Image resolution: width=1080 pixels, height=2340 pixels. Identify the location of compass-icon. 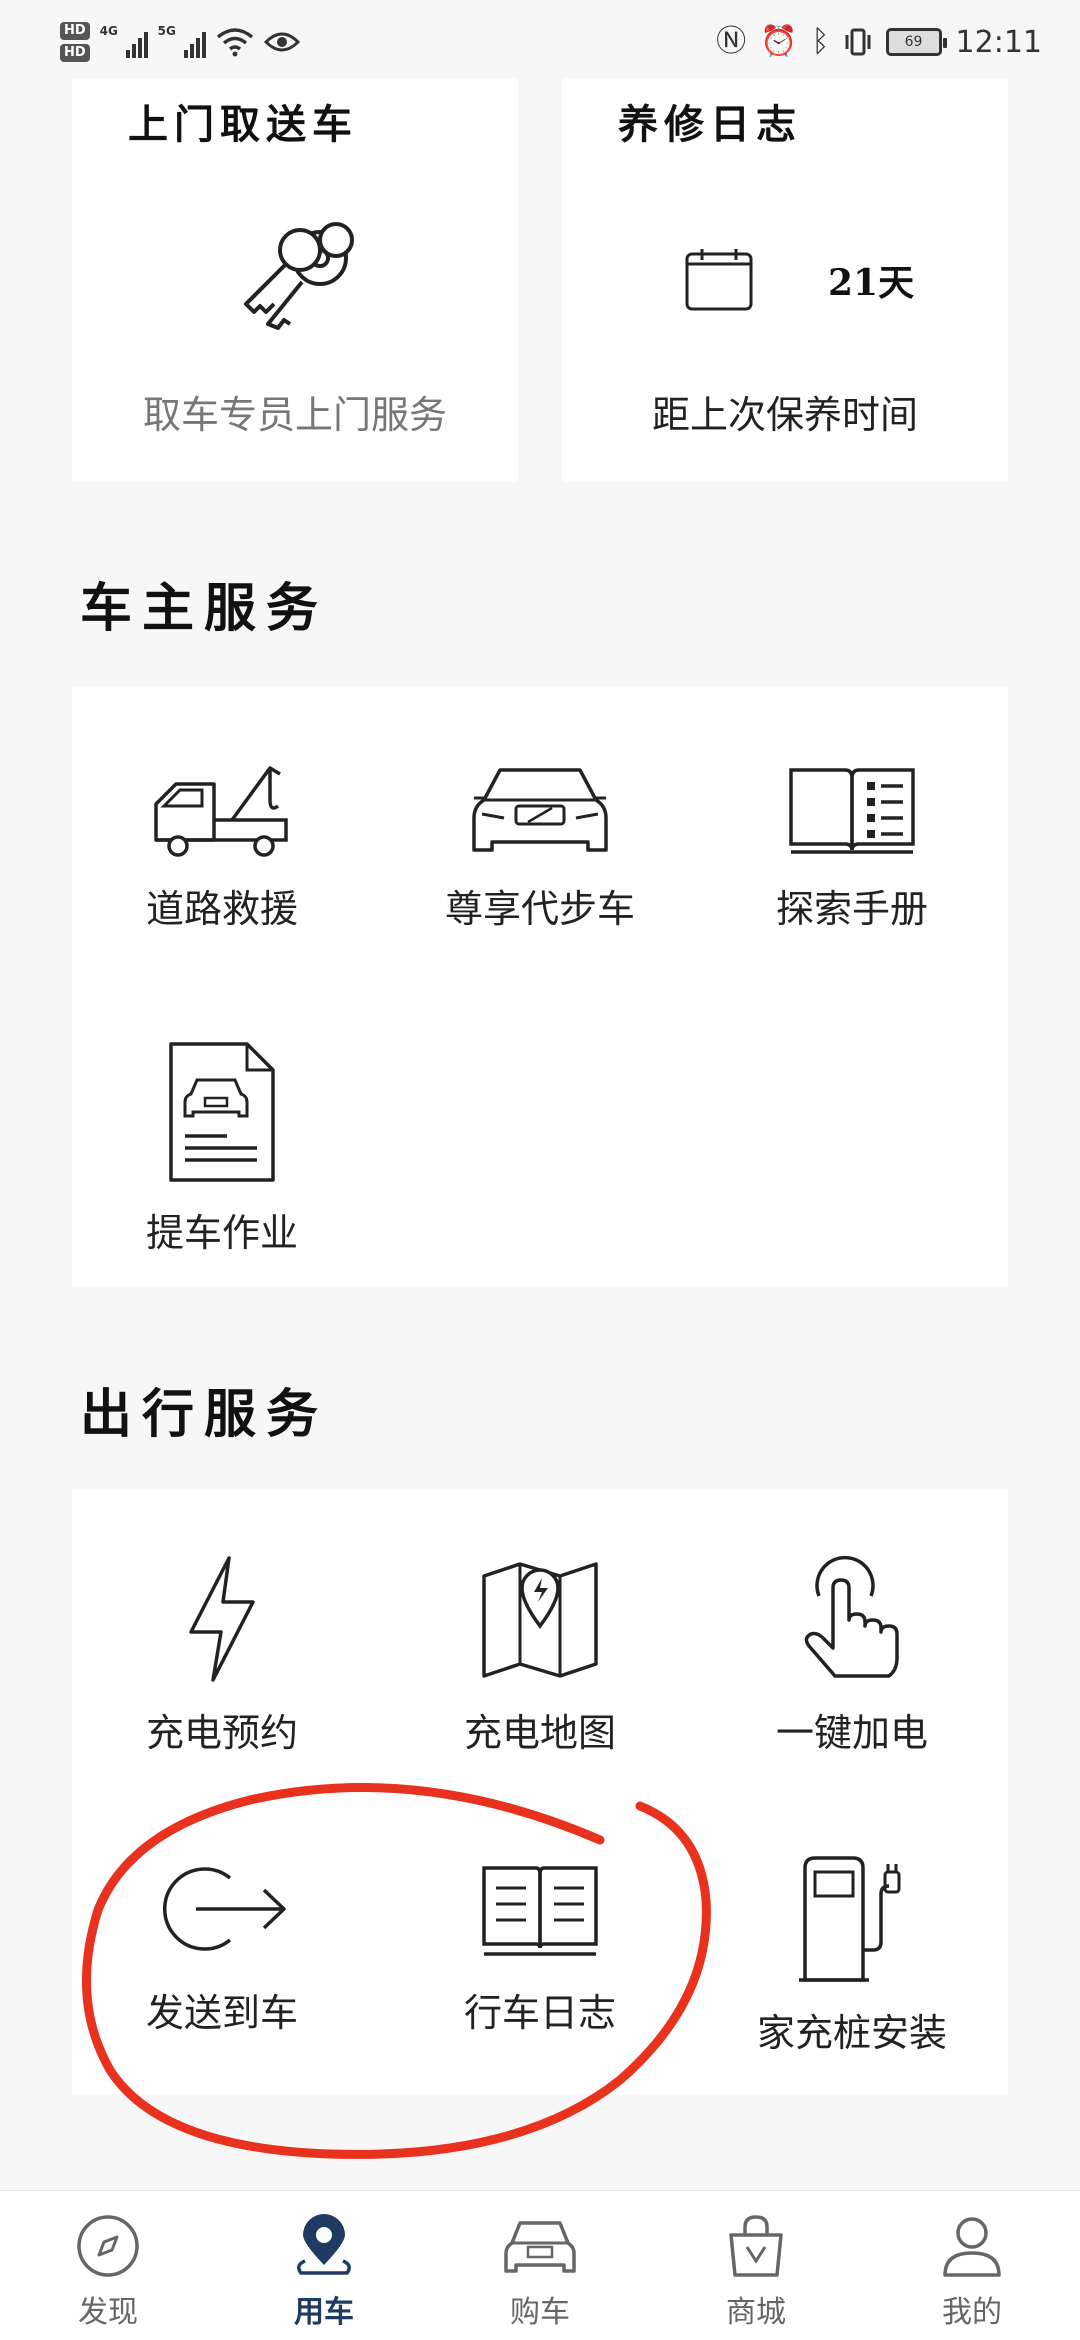
(108, 2246).